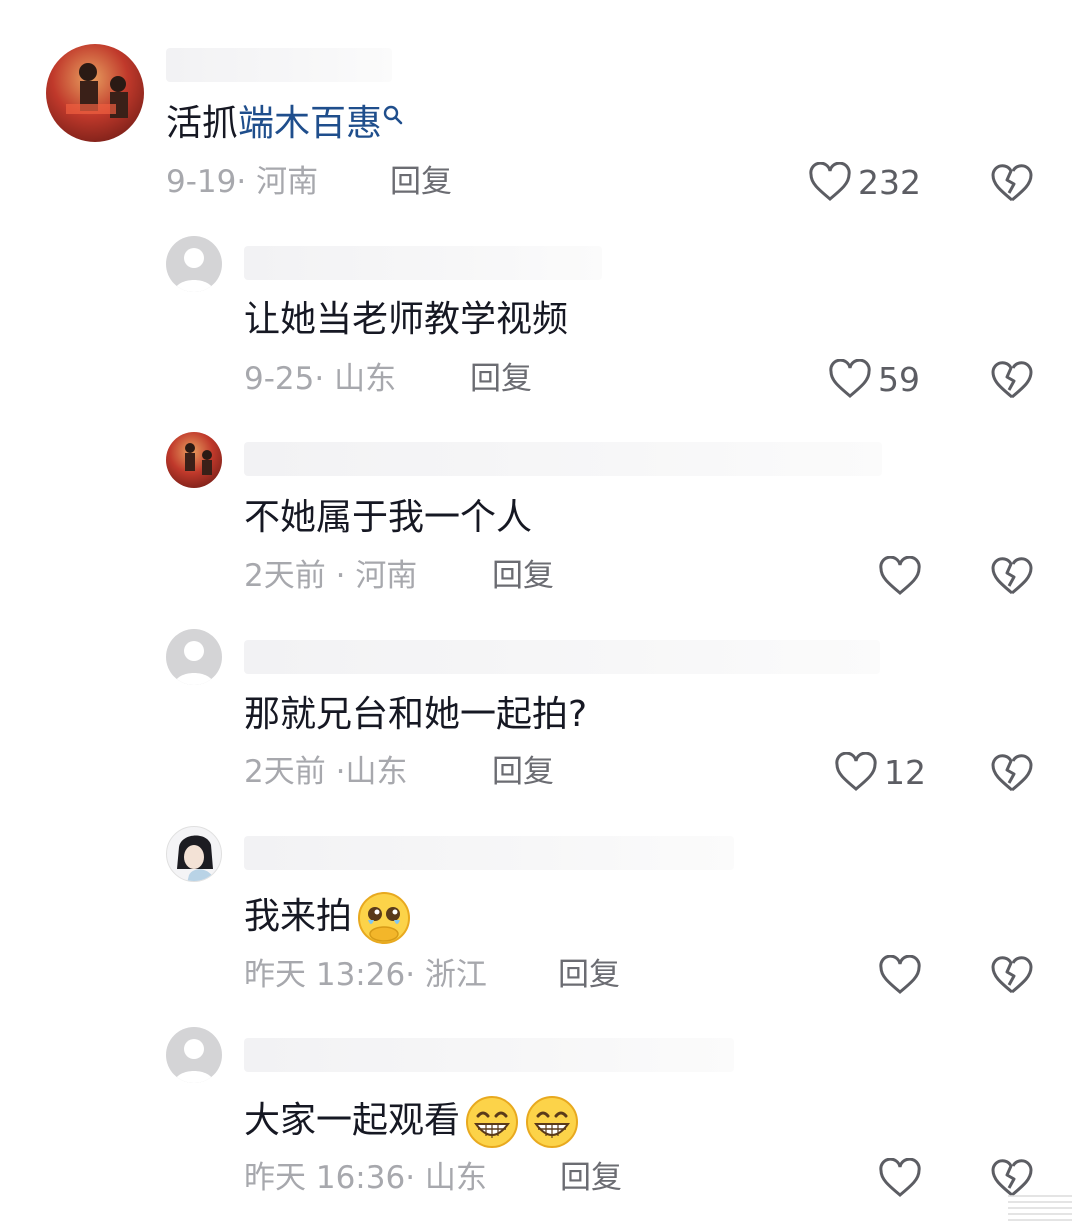 Image resolution: width=1080 pixels, height=1227 pixels. What do you see at coordinates (874, 379) in the screenshot?
I see `like-button: 59` at bounding box center [874, 379].